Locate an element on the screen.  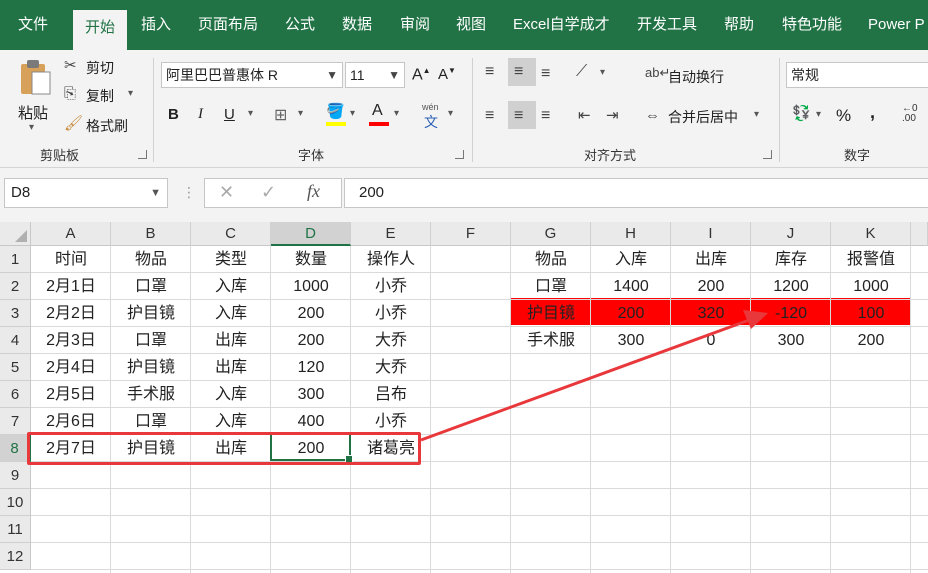
header-cell: 入库 is located at coordinates (631, 259).